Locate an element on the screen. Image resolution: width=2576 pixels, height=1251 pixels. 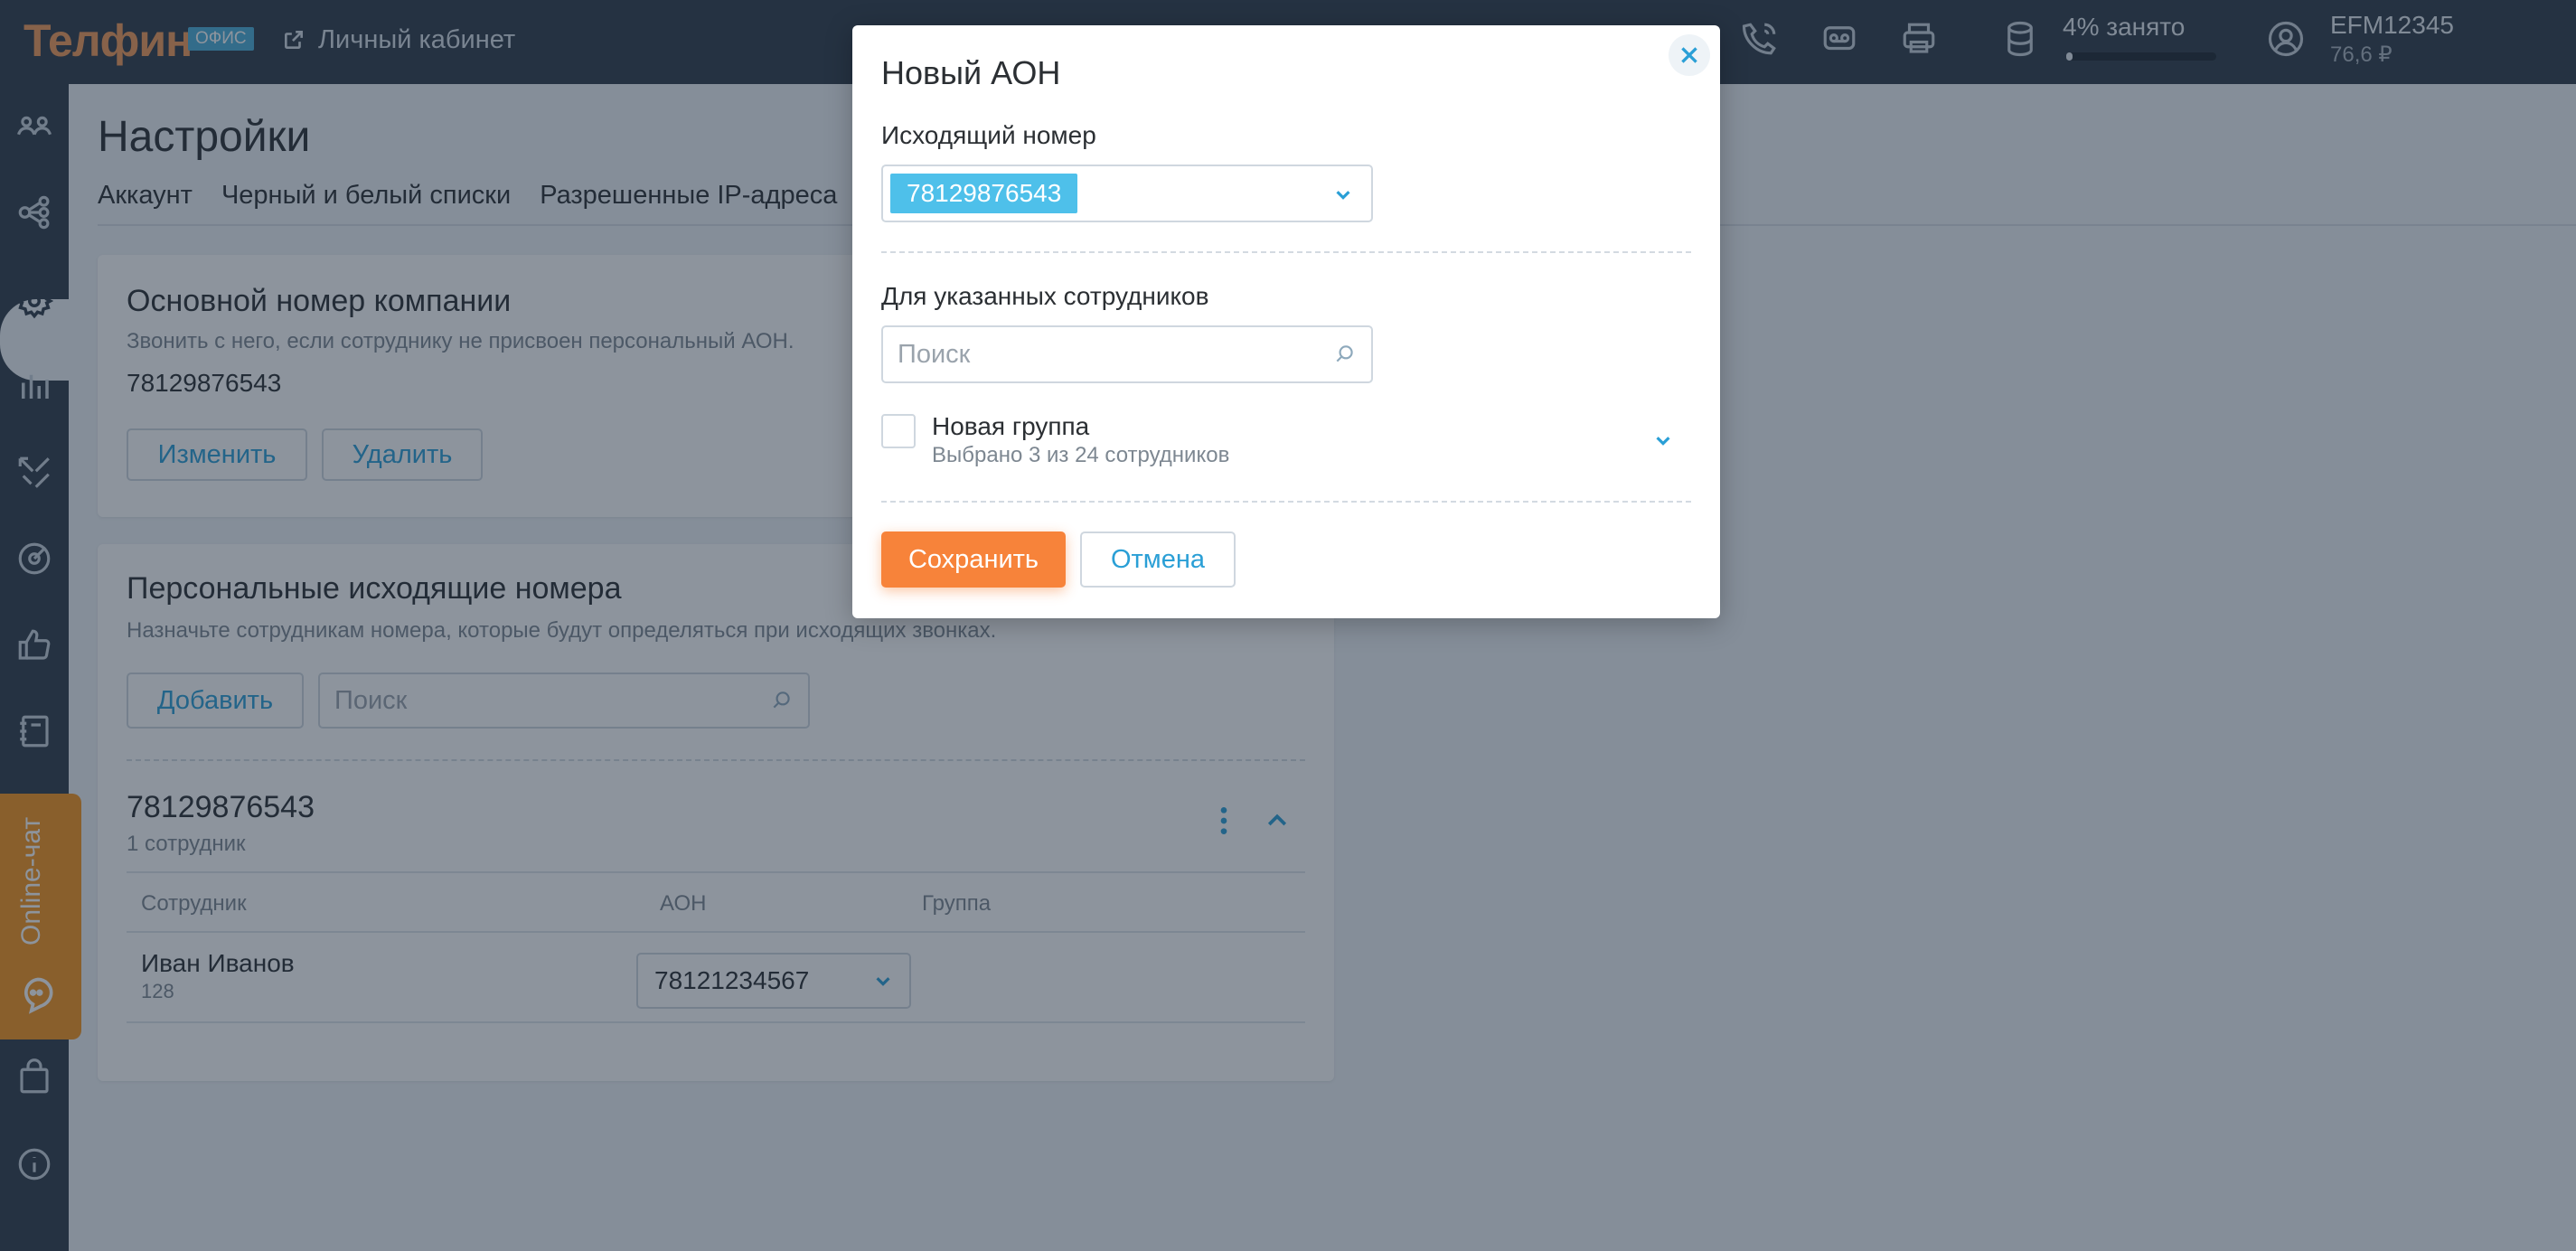
modal-title: Новый АОН is located at coordinates (971, 73).